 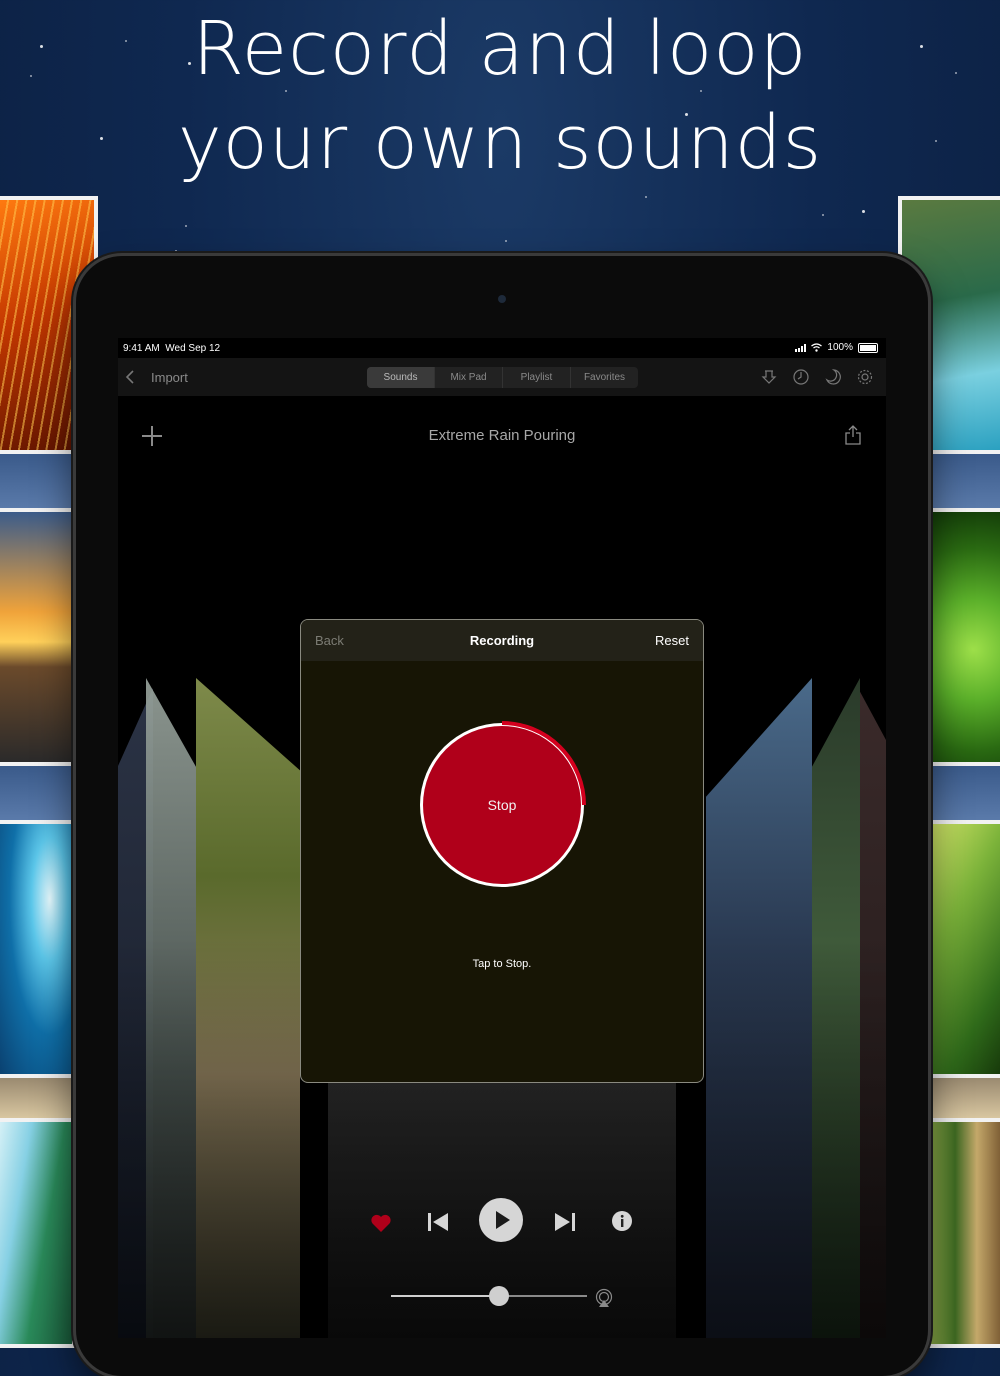 What do you see at coordinates (38, 1233) in the screenshot?
I see `photo-waterfall` at bounding box center [38, 1233].